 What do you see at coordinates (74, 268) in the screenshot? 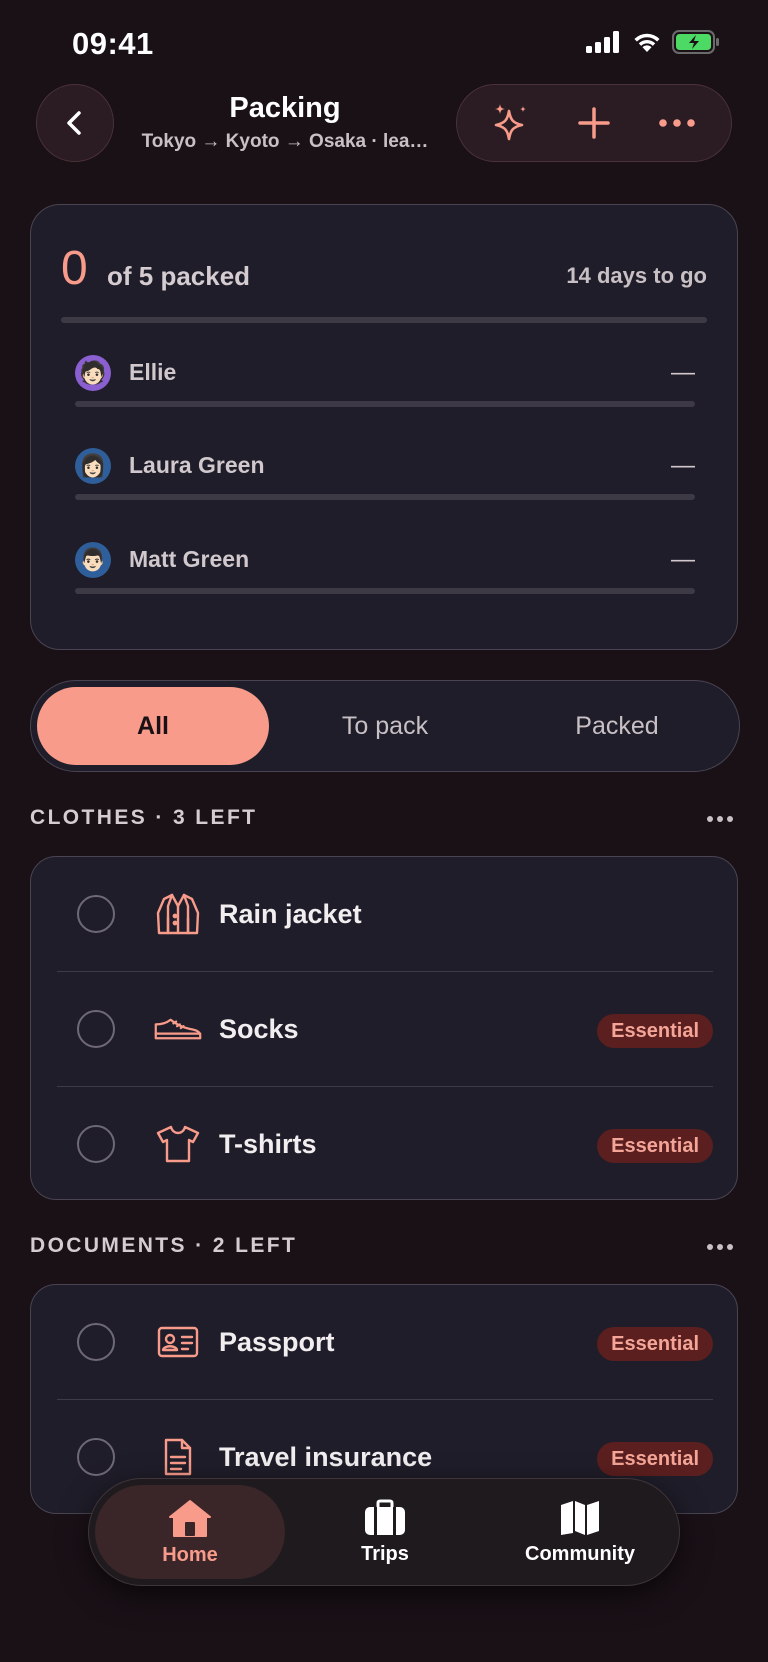
I see `packed-count: 0` at bounding box center [74, 268].